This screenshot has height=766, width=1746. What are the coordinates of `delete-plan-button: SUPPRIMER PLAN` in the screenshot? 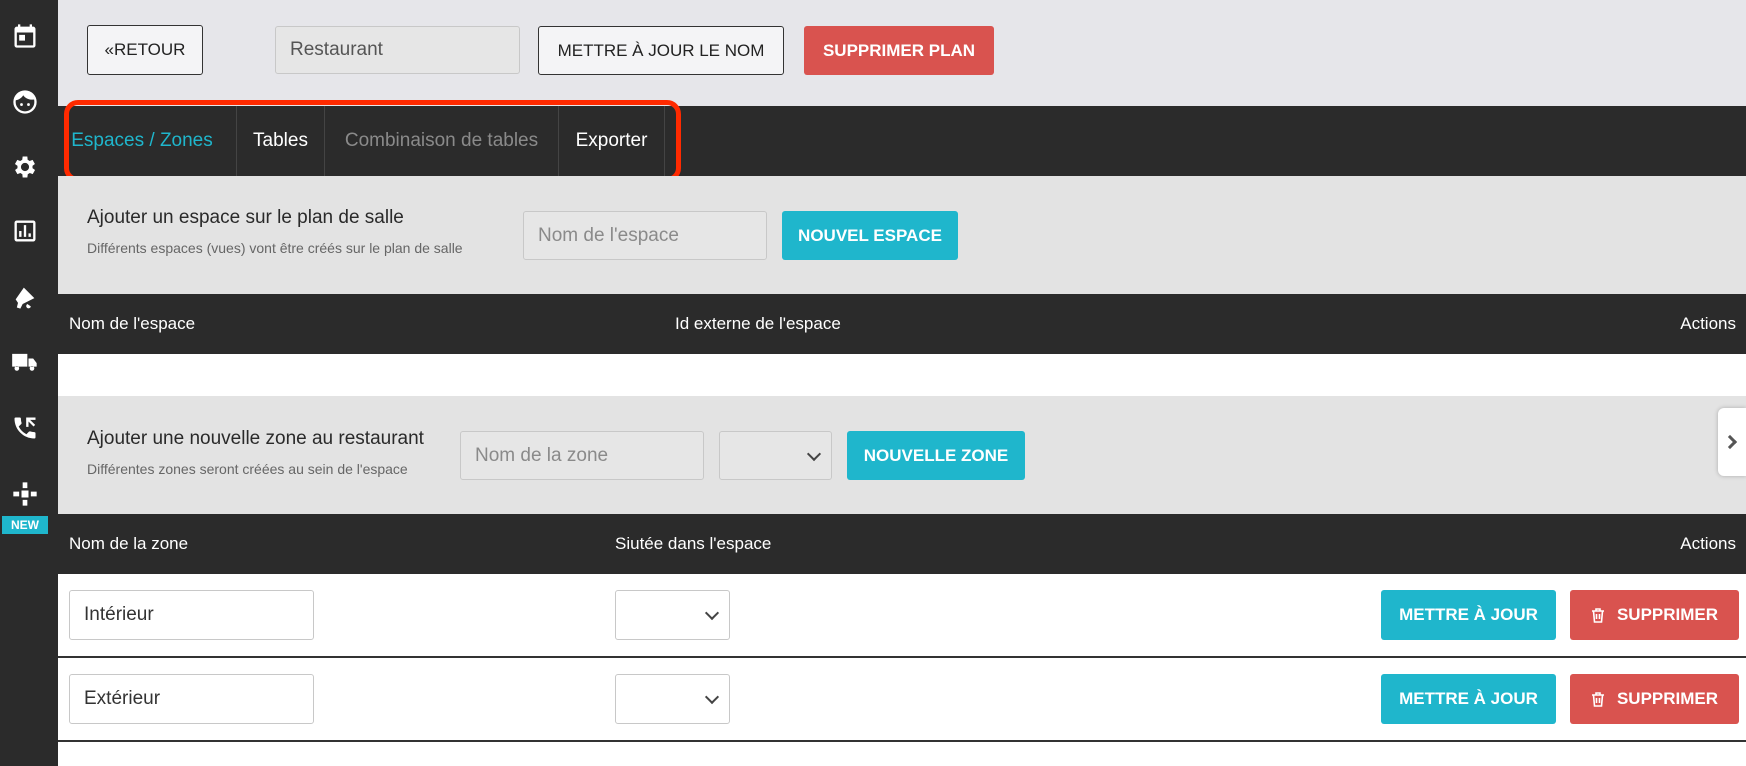 It's located at (899, 50).